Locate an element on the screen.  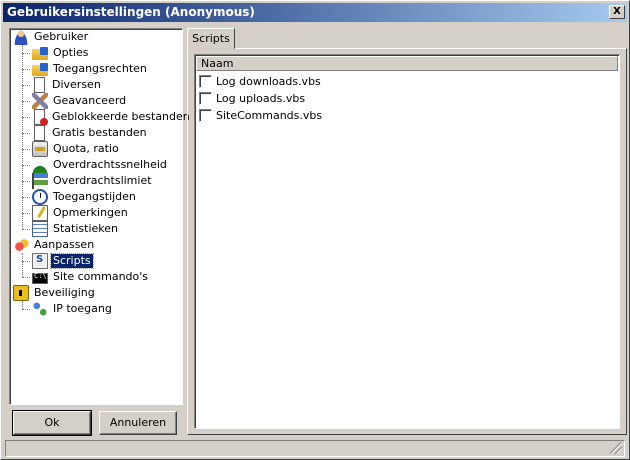
tree-item-geavanceerd: Geavanceerd is located at coordinates (80, 101).